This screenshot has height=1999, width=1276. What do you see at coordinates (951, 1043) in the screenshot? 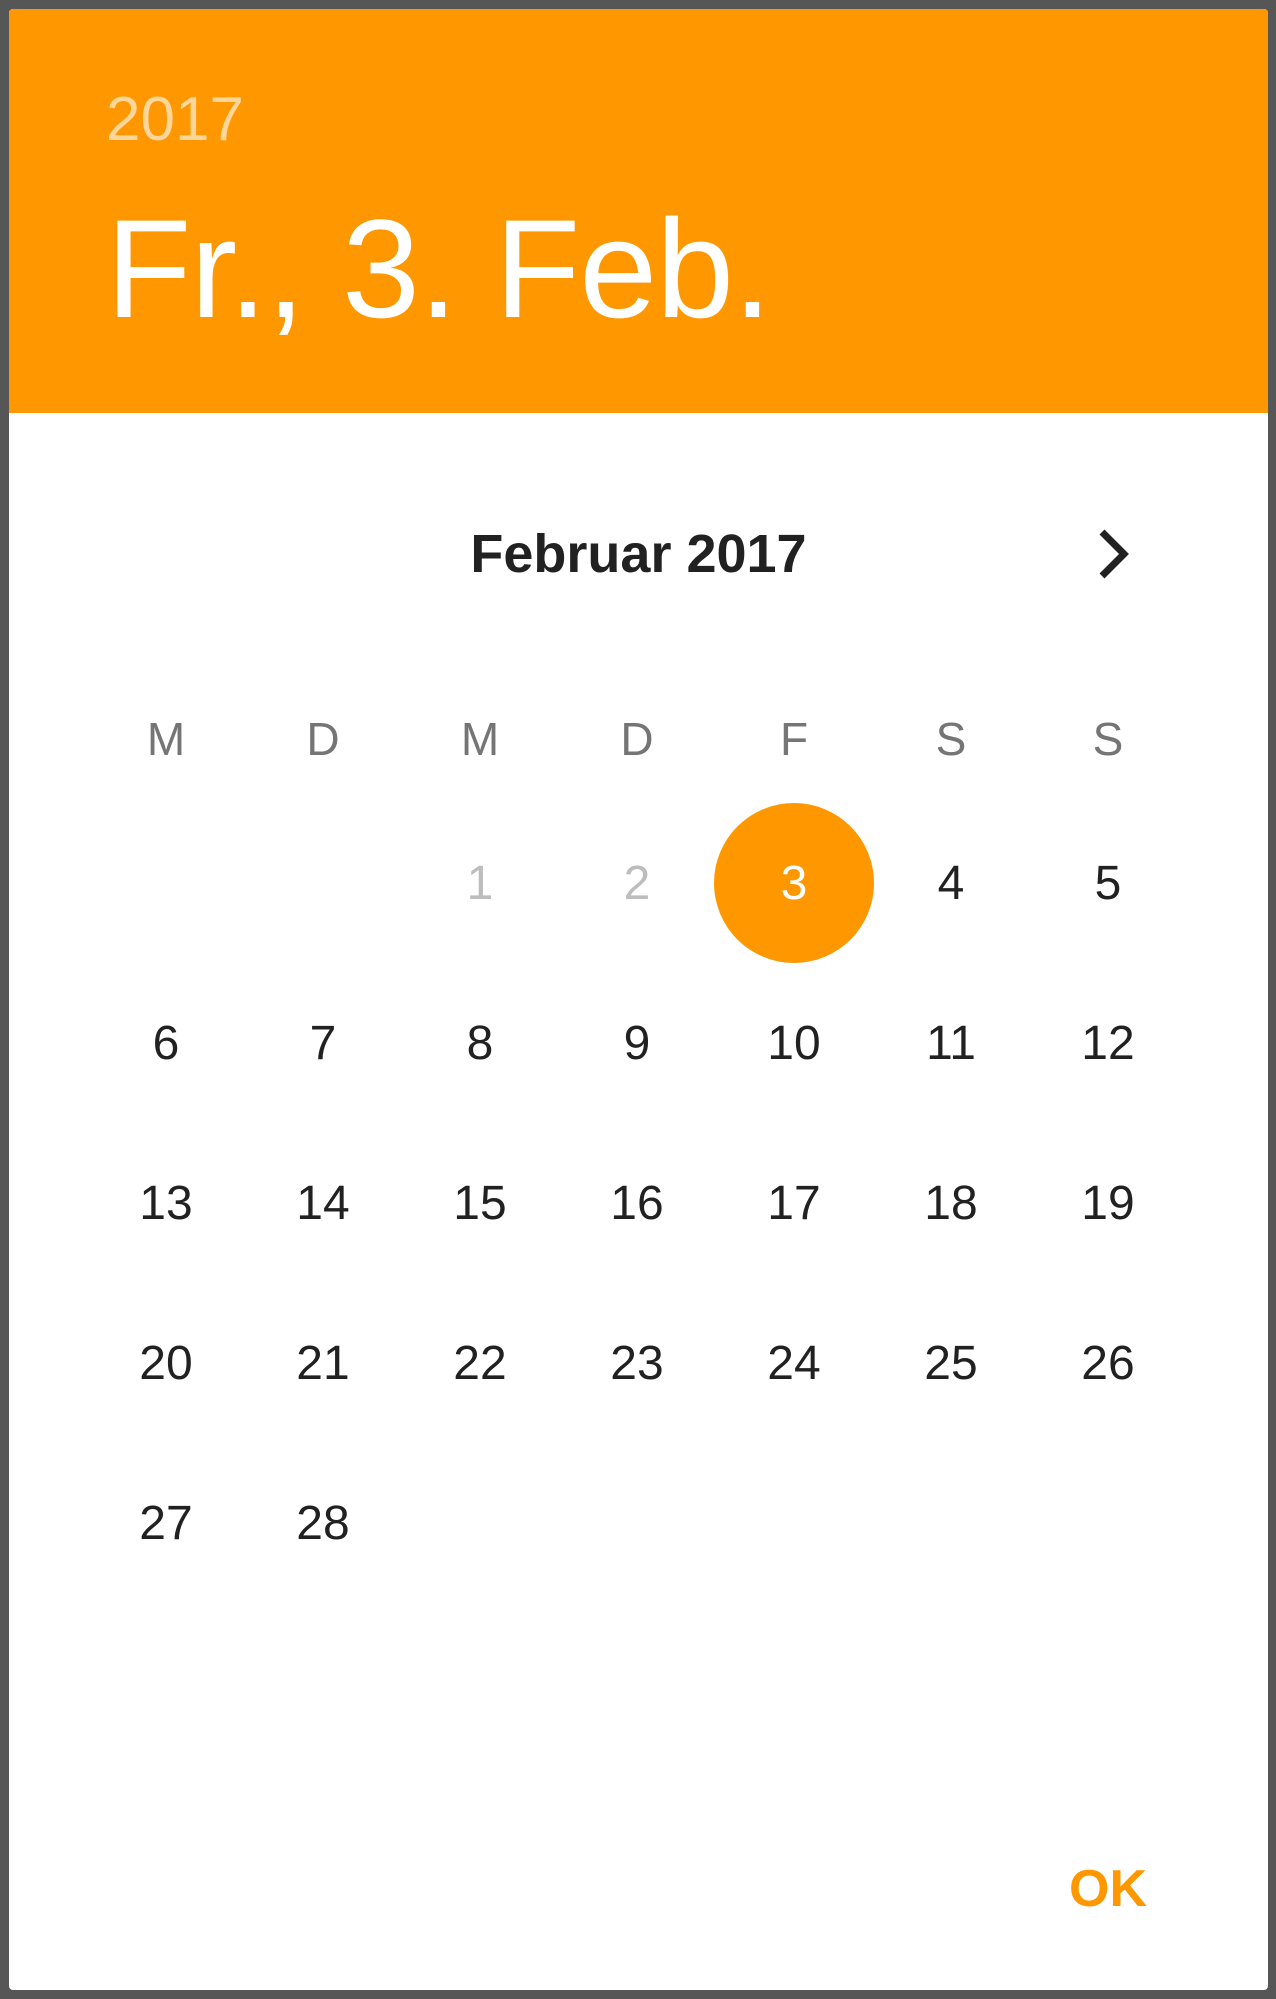
I see `calendar-day: 11` at bounding box center [951, 1043].